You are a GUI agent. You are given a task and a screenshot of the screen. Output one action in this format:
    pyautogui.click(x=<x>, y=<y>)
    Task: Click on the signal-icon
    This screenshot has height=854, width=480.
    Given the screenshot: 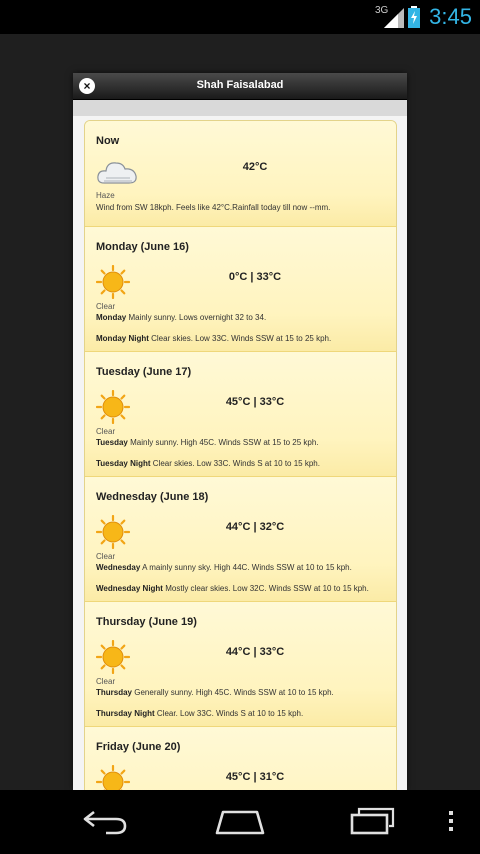 What is the action you would take?
    pyautogui.click(x=394, y=18)
    